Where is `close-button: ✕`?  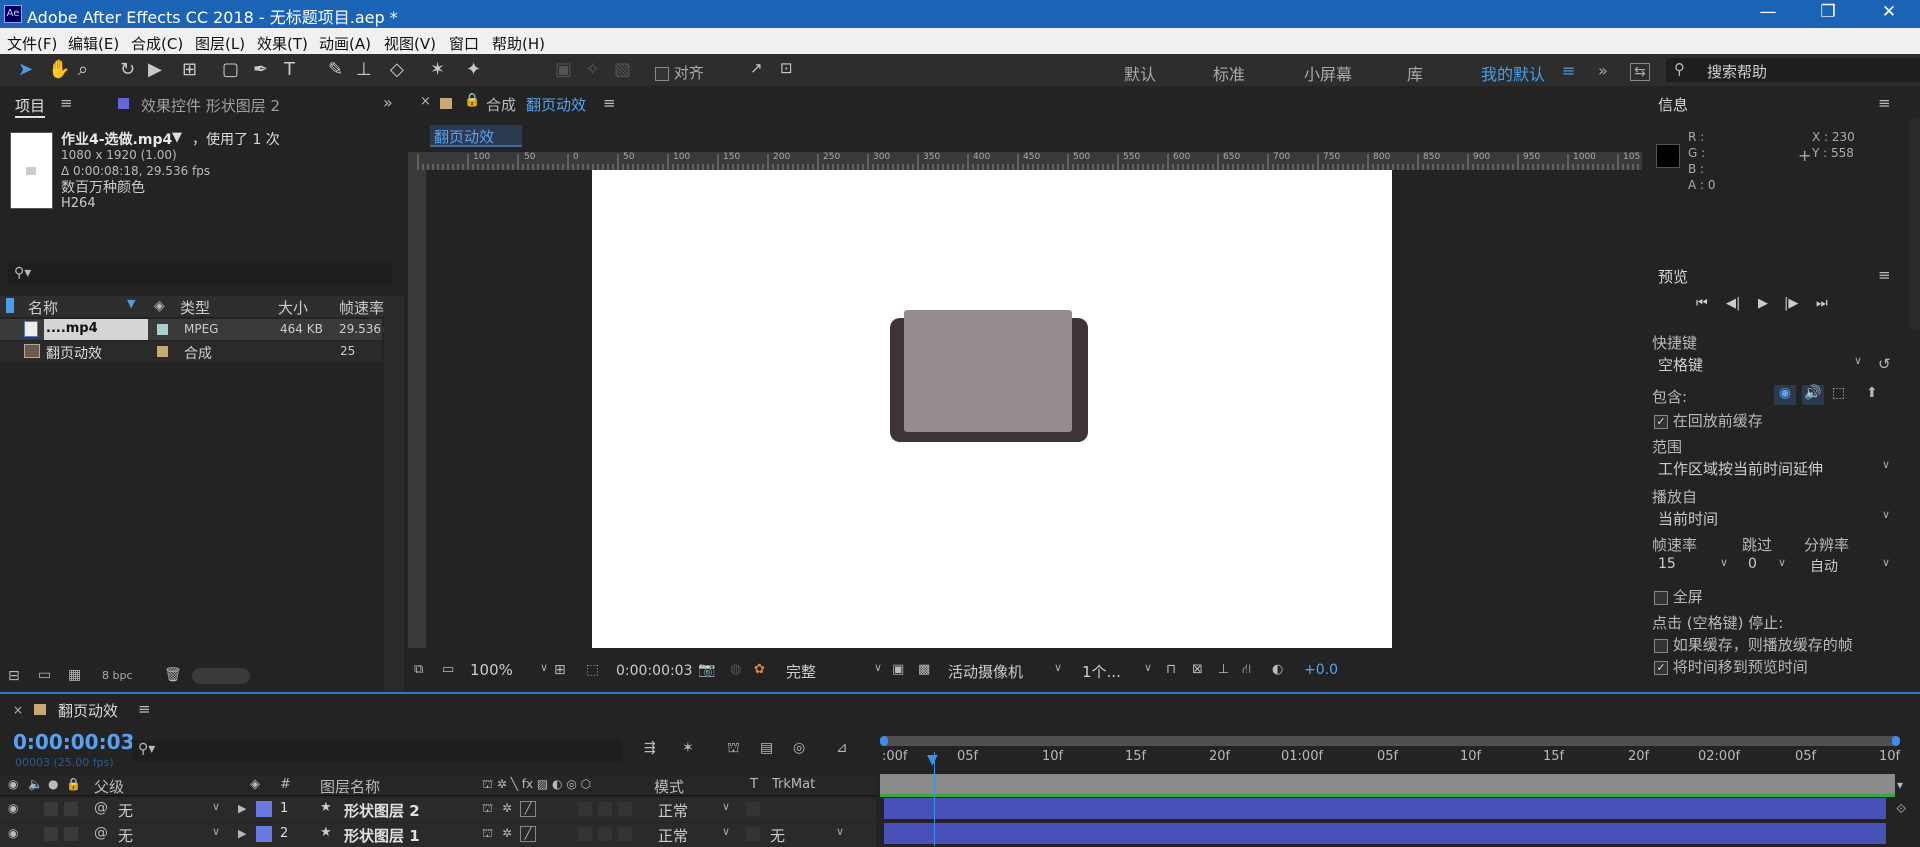
close-button: ✕ is located at coordinates (1889, 12).